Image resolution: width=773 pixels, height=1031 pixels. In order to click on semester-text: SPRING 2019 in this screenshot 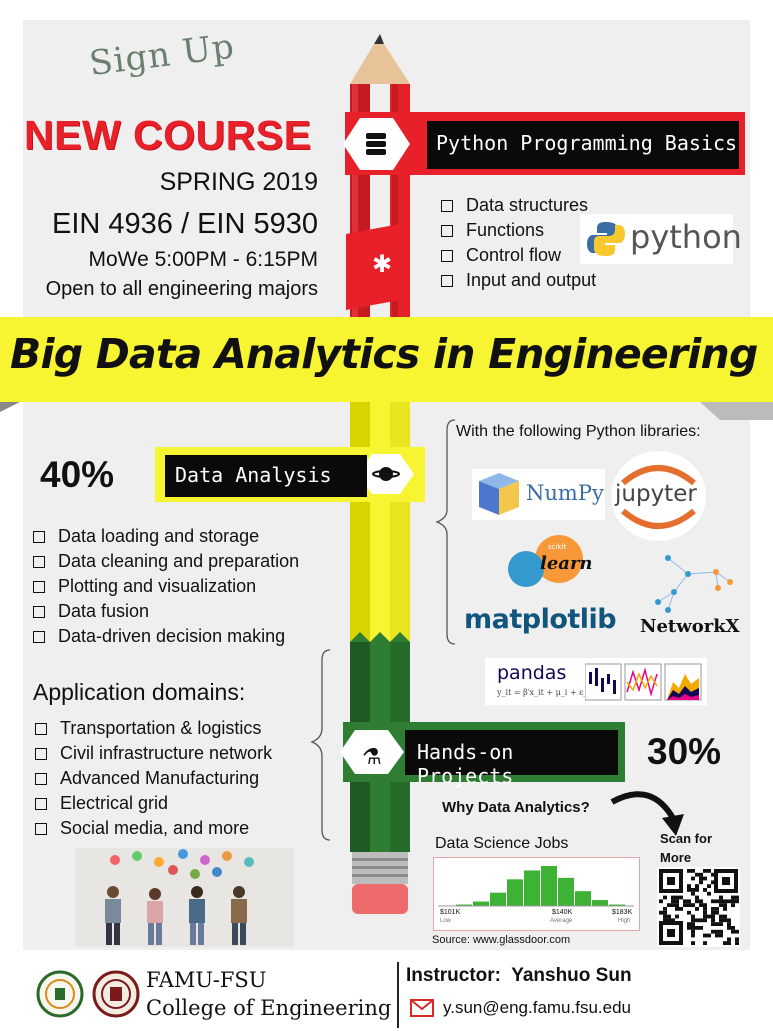, I will do `click(238, 182)`.